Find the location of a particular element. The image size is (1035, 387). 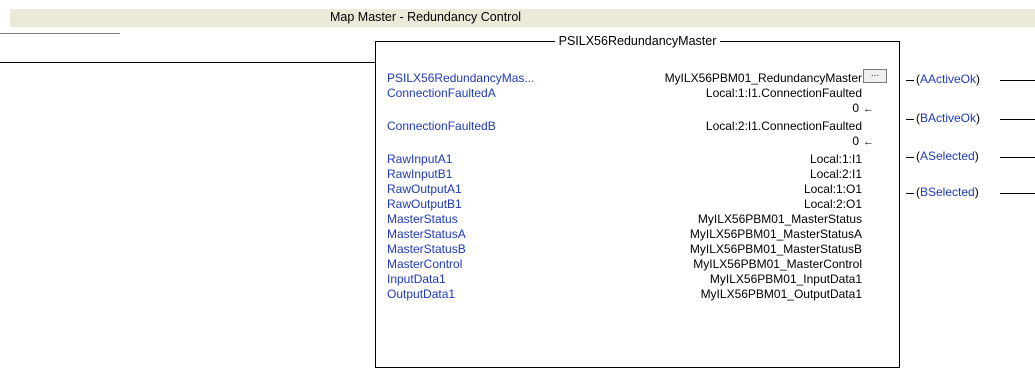

param-value: Local:2:O1 is located at coordinates (833, 204).